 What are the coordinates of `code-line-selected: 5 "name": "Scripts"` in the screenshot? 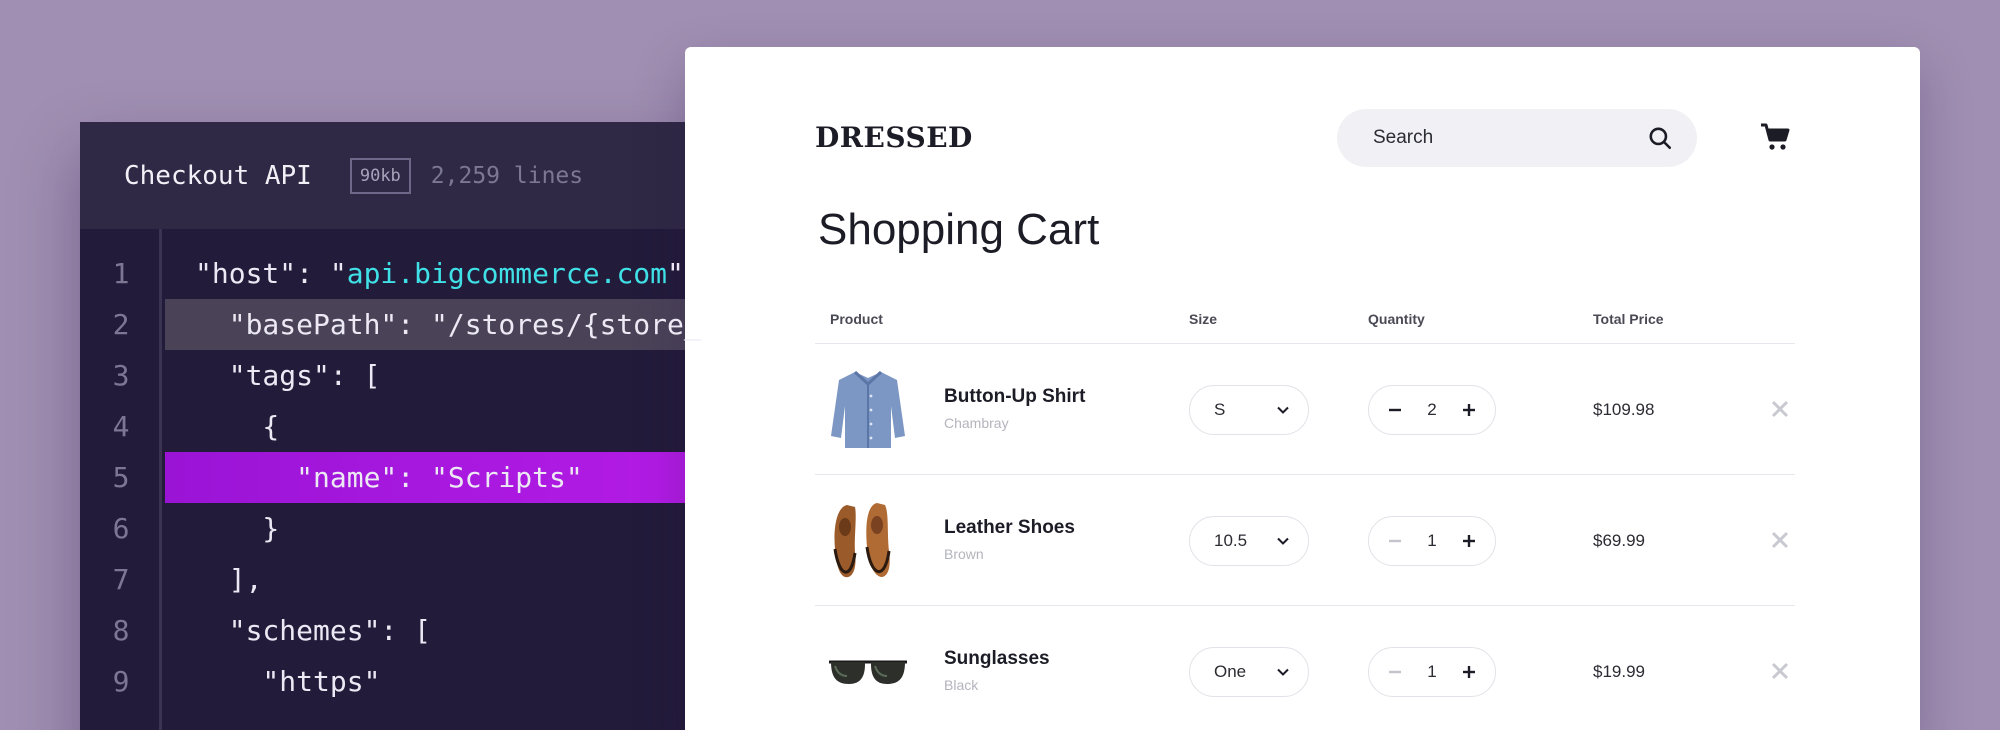 It's located at (430, 477).